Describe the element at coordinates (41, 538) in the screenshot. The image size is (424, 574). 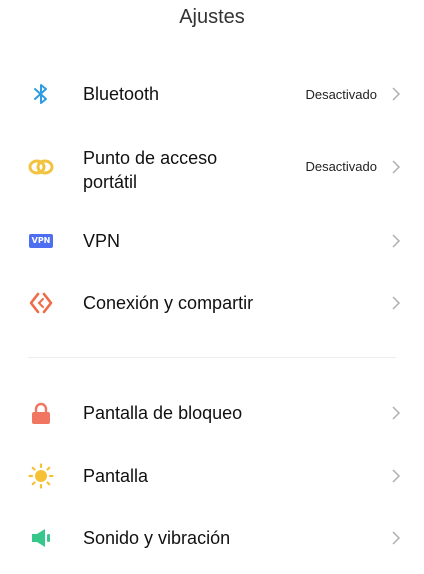
I see `speaker-icon` at that location.